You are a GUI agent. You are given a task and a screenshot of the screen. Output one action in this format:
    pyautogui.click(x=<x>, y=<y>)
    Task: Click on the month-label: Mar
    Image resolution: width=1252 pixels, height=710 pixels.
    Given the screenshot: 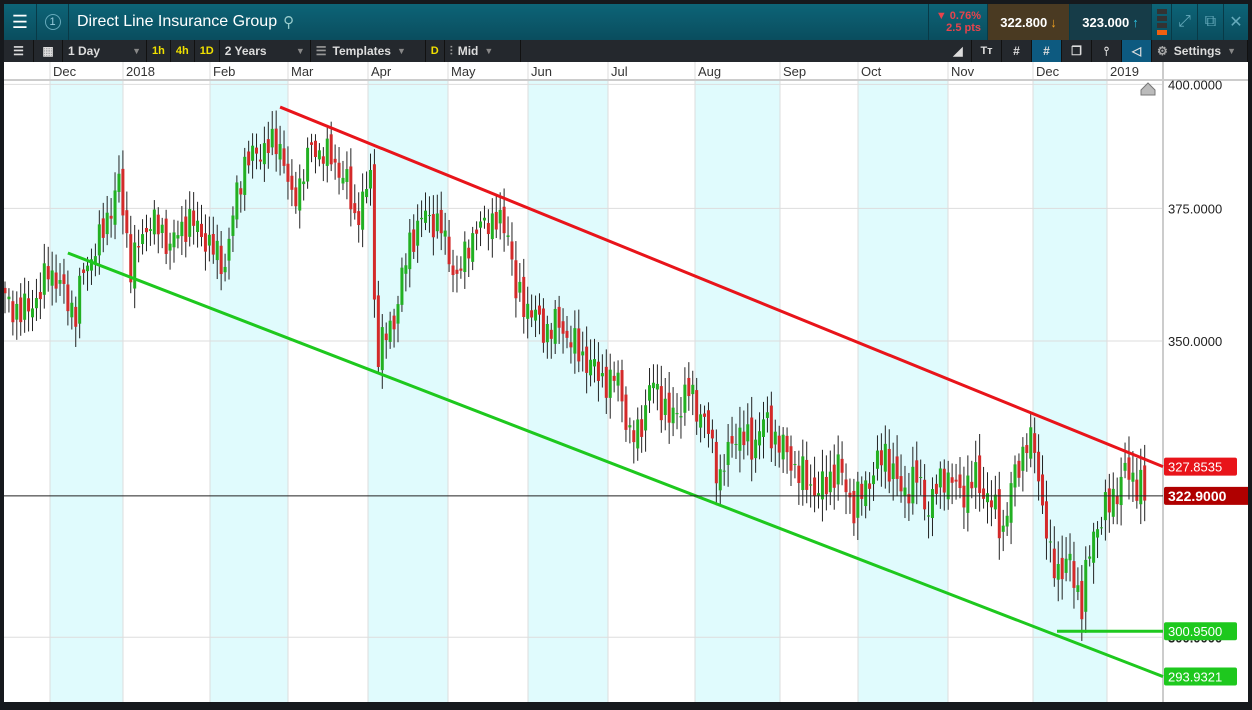 What is the action you would take?
    pyautogui.click(x=302, y=71)
    